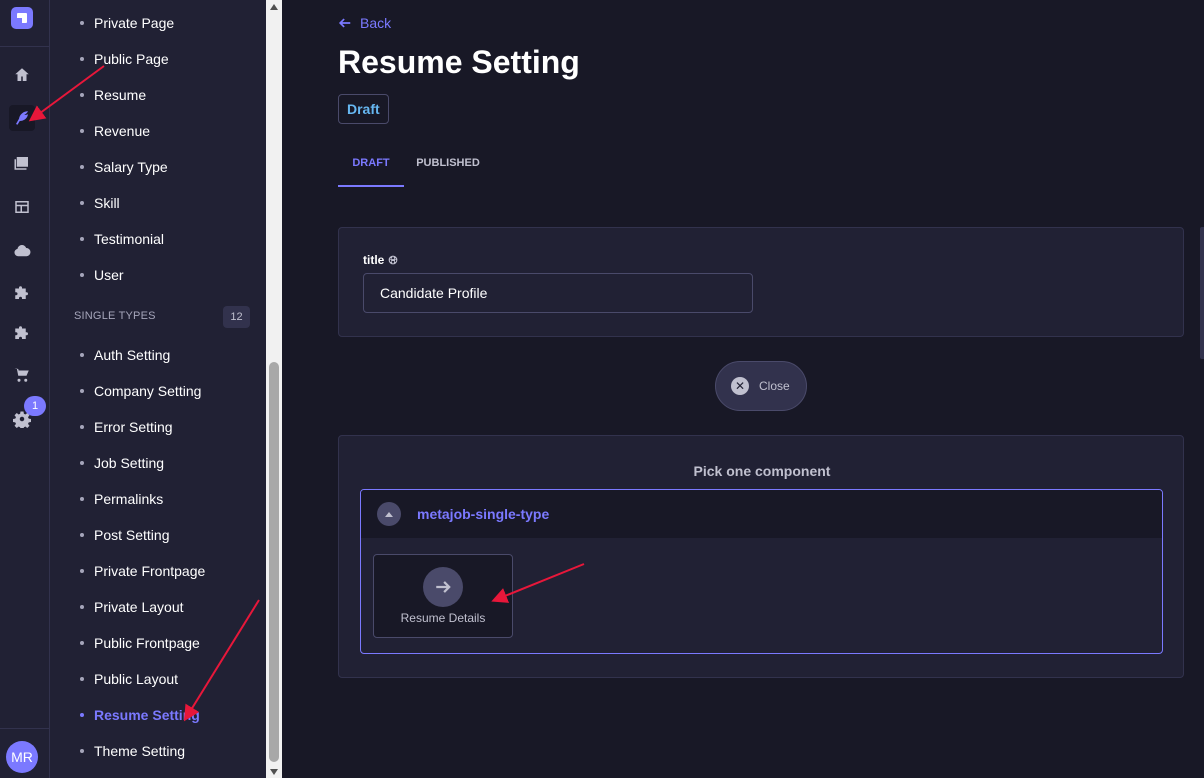 The width and height of the screenshot is (1204, 778). I want to click on close-button-label: Close, so click(774, 386).